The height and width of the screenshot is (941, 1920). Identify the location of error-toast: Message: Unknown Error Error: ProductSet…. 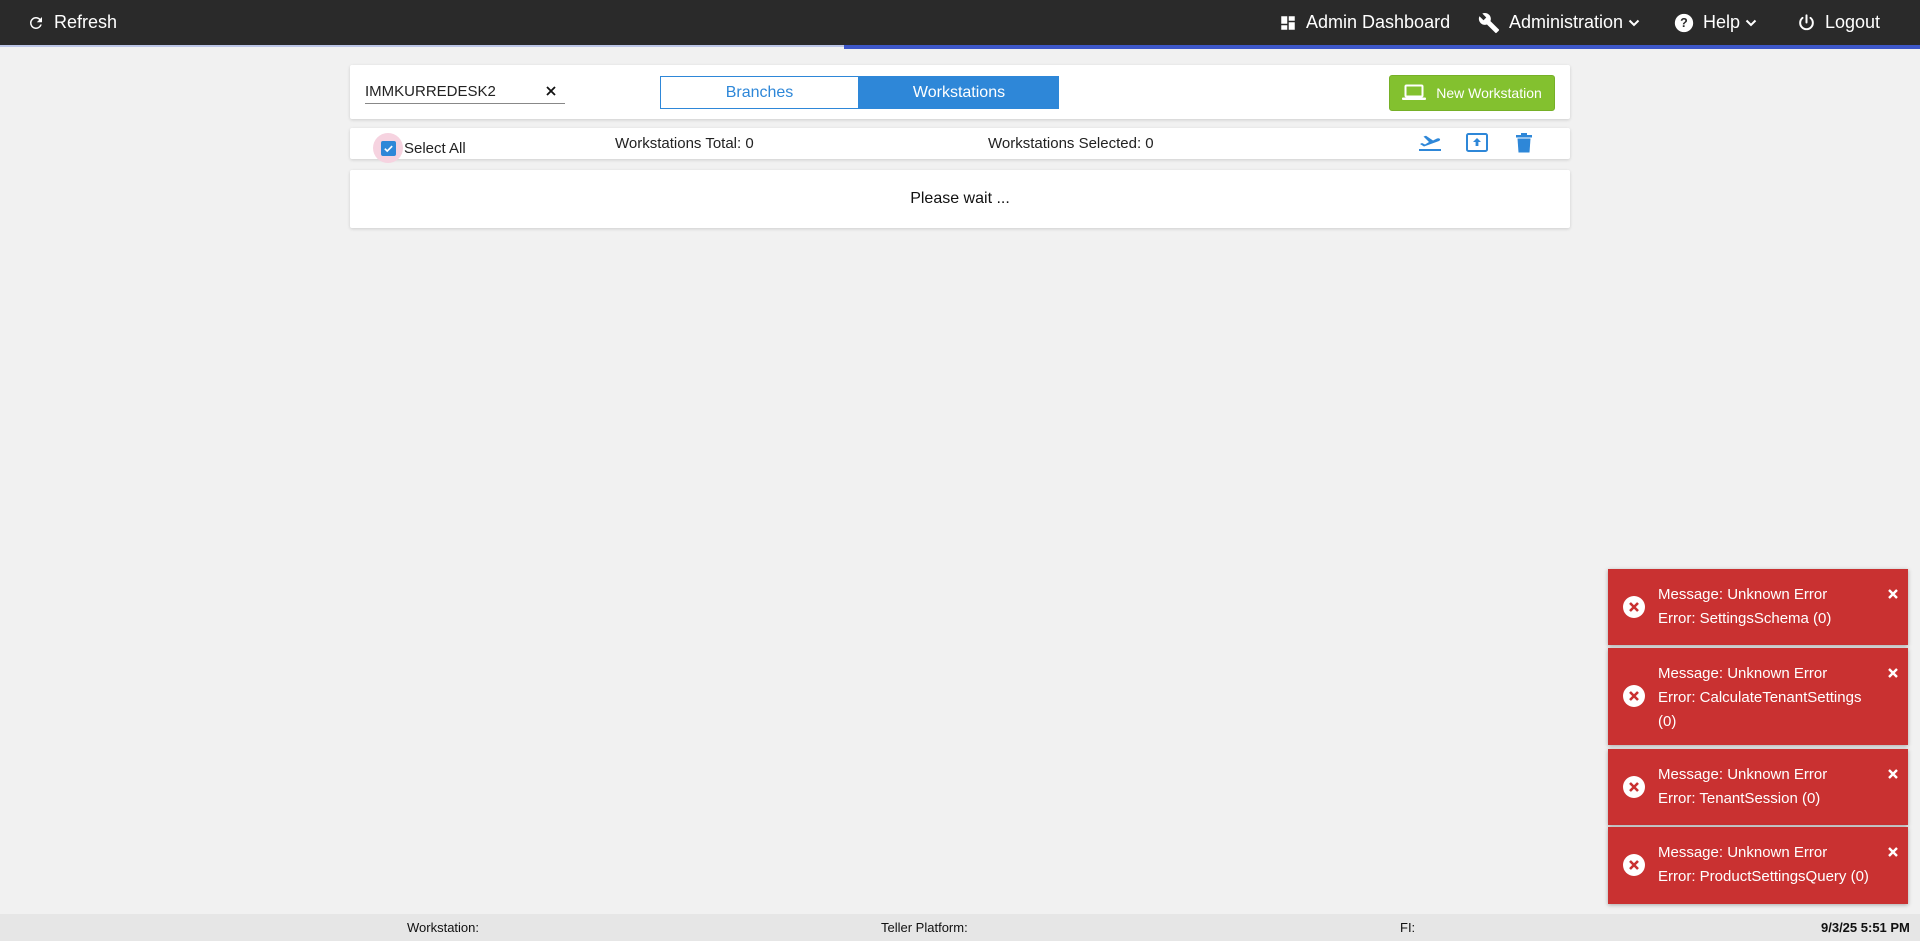
(1758, 865).